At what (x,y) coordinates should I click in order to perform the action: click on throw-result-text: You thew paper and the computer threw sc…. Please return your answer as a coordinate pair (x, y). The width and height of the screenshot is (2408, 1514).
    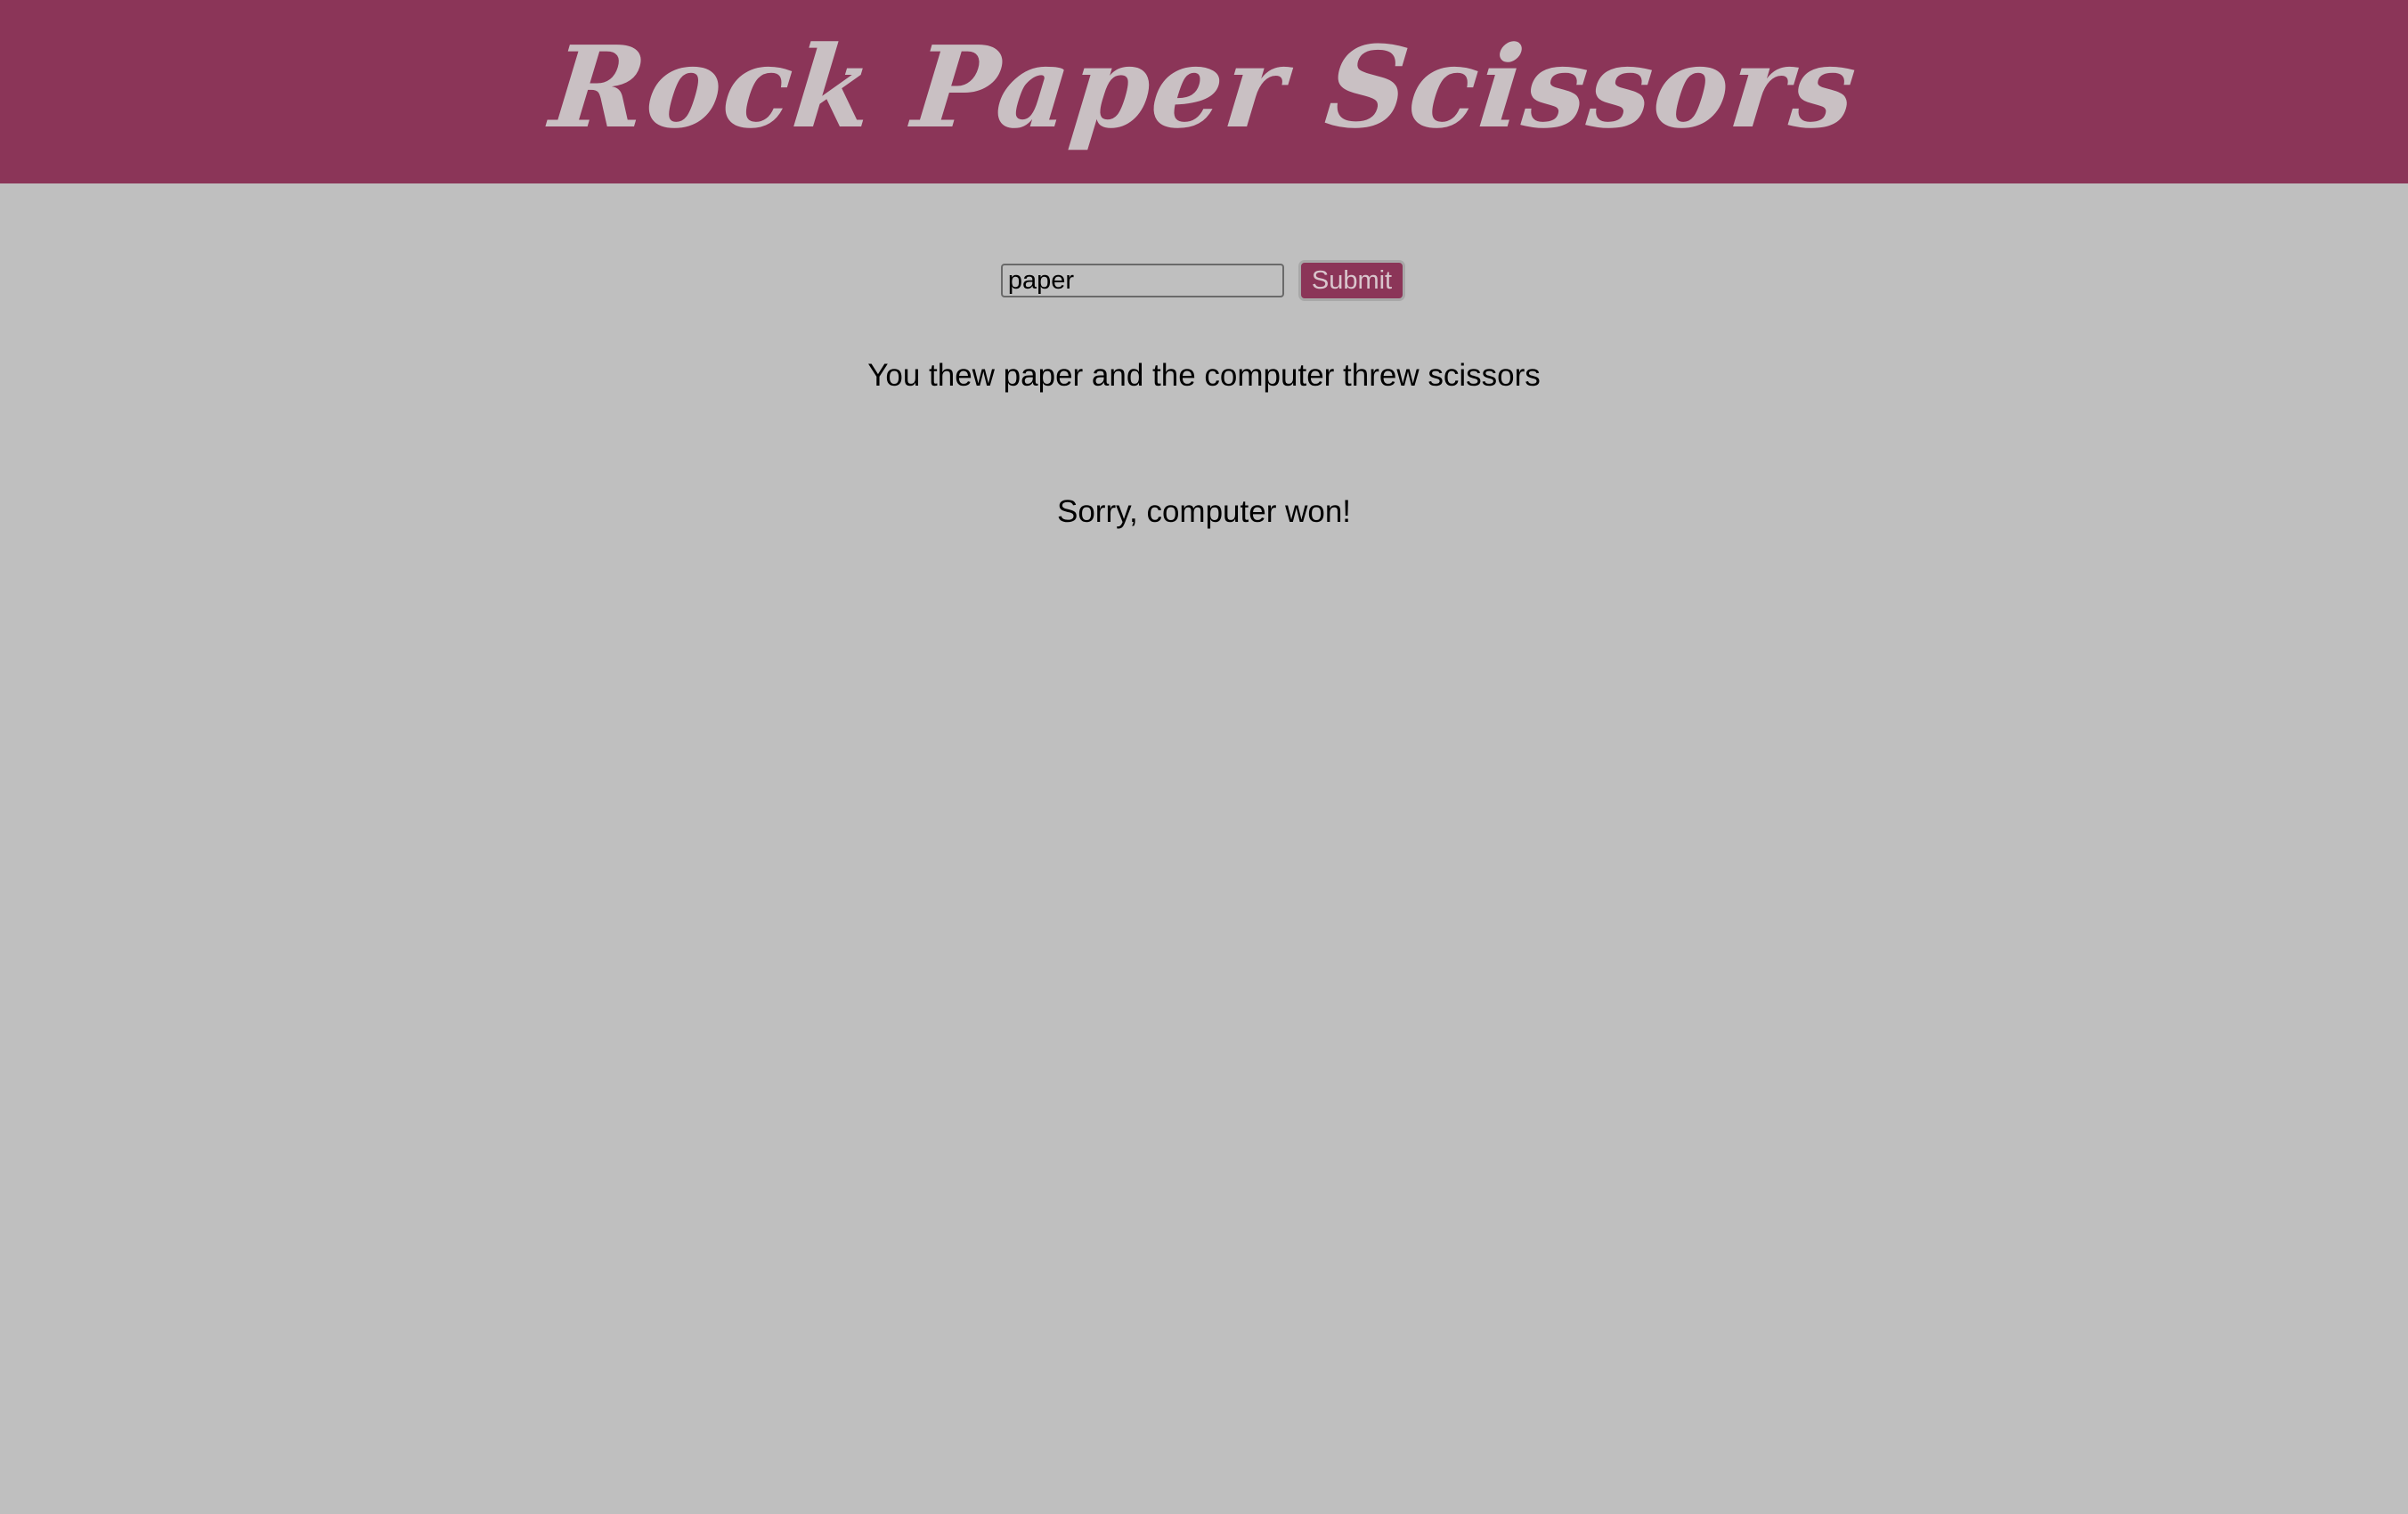
    Looking at the image, I should click on (1204, 375).